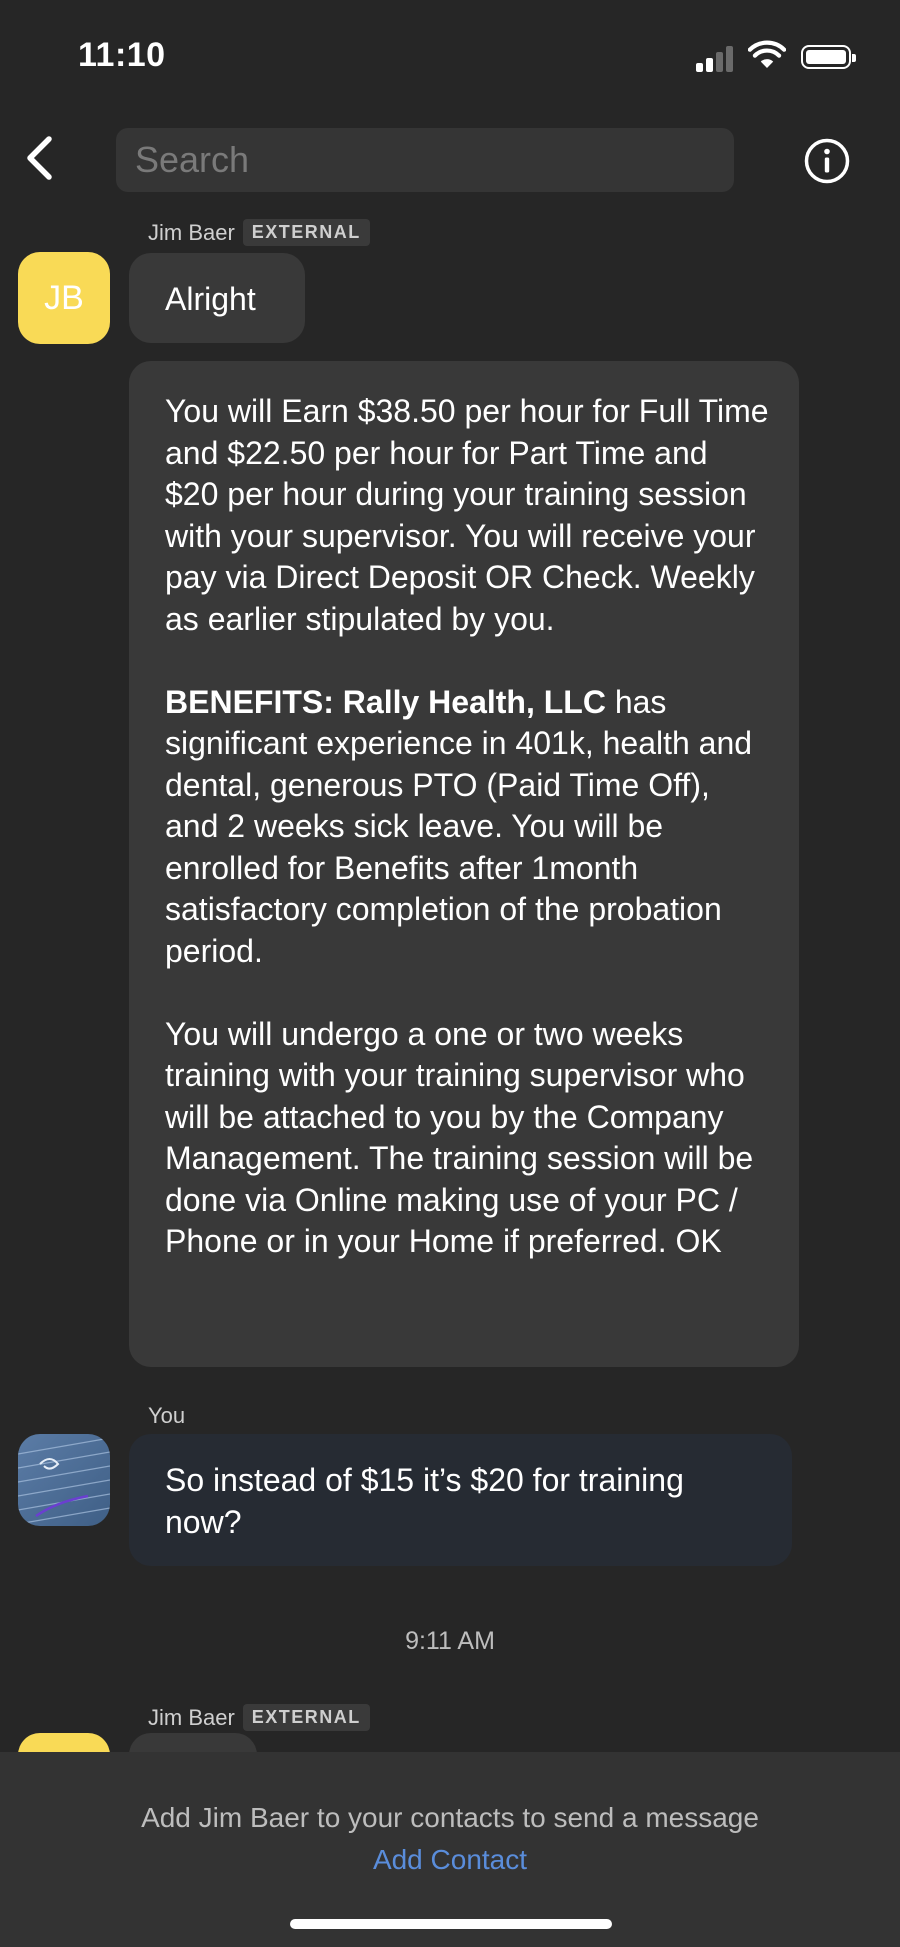  What do you see at coordinates (451, 1924) in the screenshot?
I see `home-indicator` at bounding box center [451, 1924].